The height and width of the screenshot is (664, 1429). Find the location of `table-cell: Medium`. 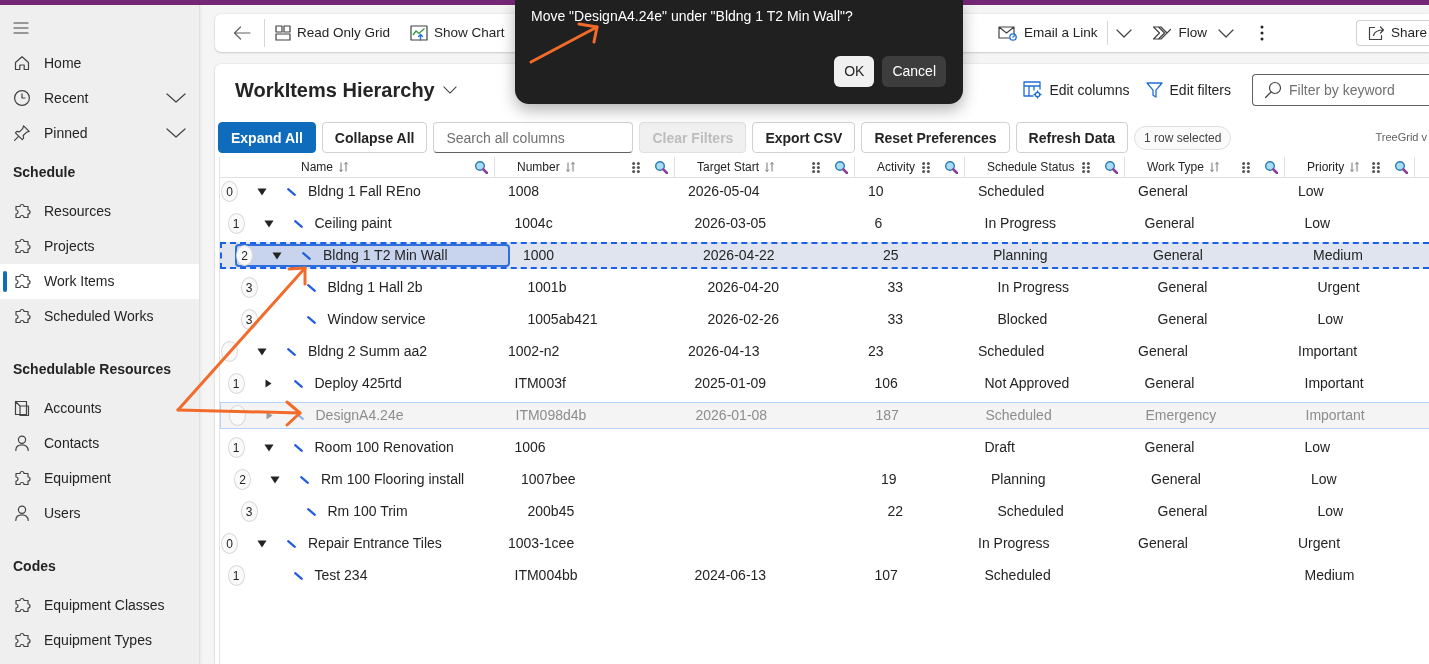

table-cell: Medium is located at coordinates (1329, 575).